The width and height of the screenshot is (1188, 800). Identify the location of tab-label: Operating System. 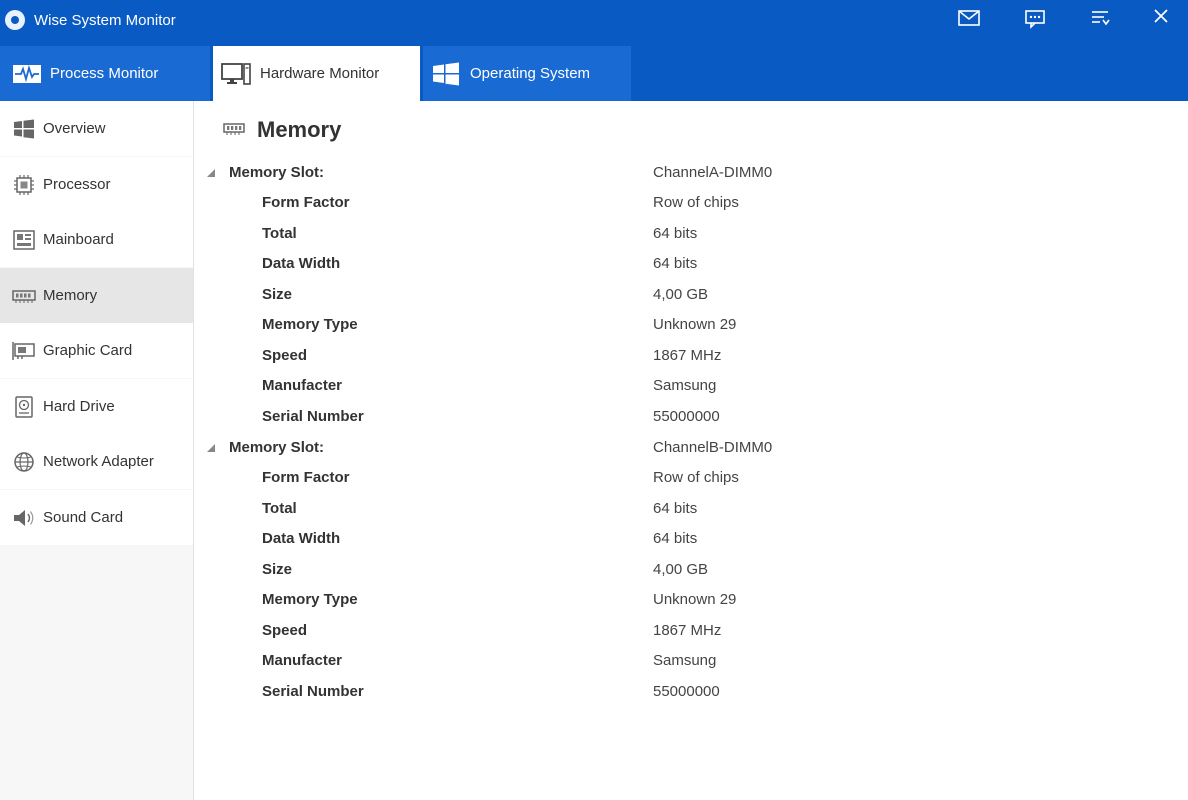
(530, 73).